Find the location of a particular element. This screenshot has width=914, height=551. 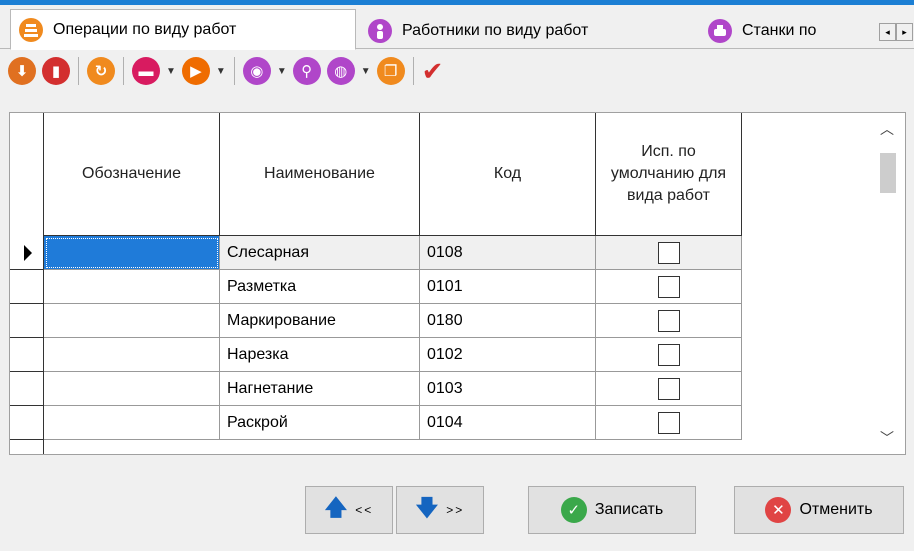

tab-operations-label: Операции по виду работ is located at coordinates (145, 29).